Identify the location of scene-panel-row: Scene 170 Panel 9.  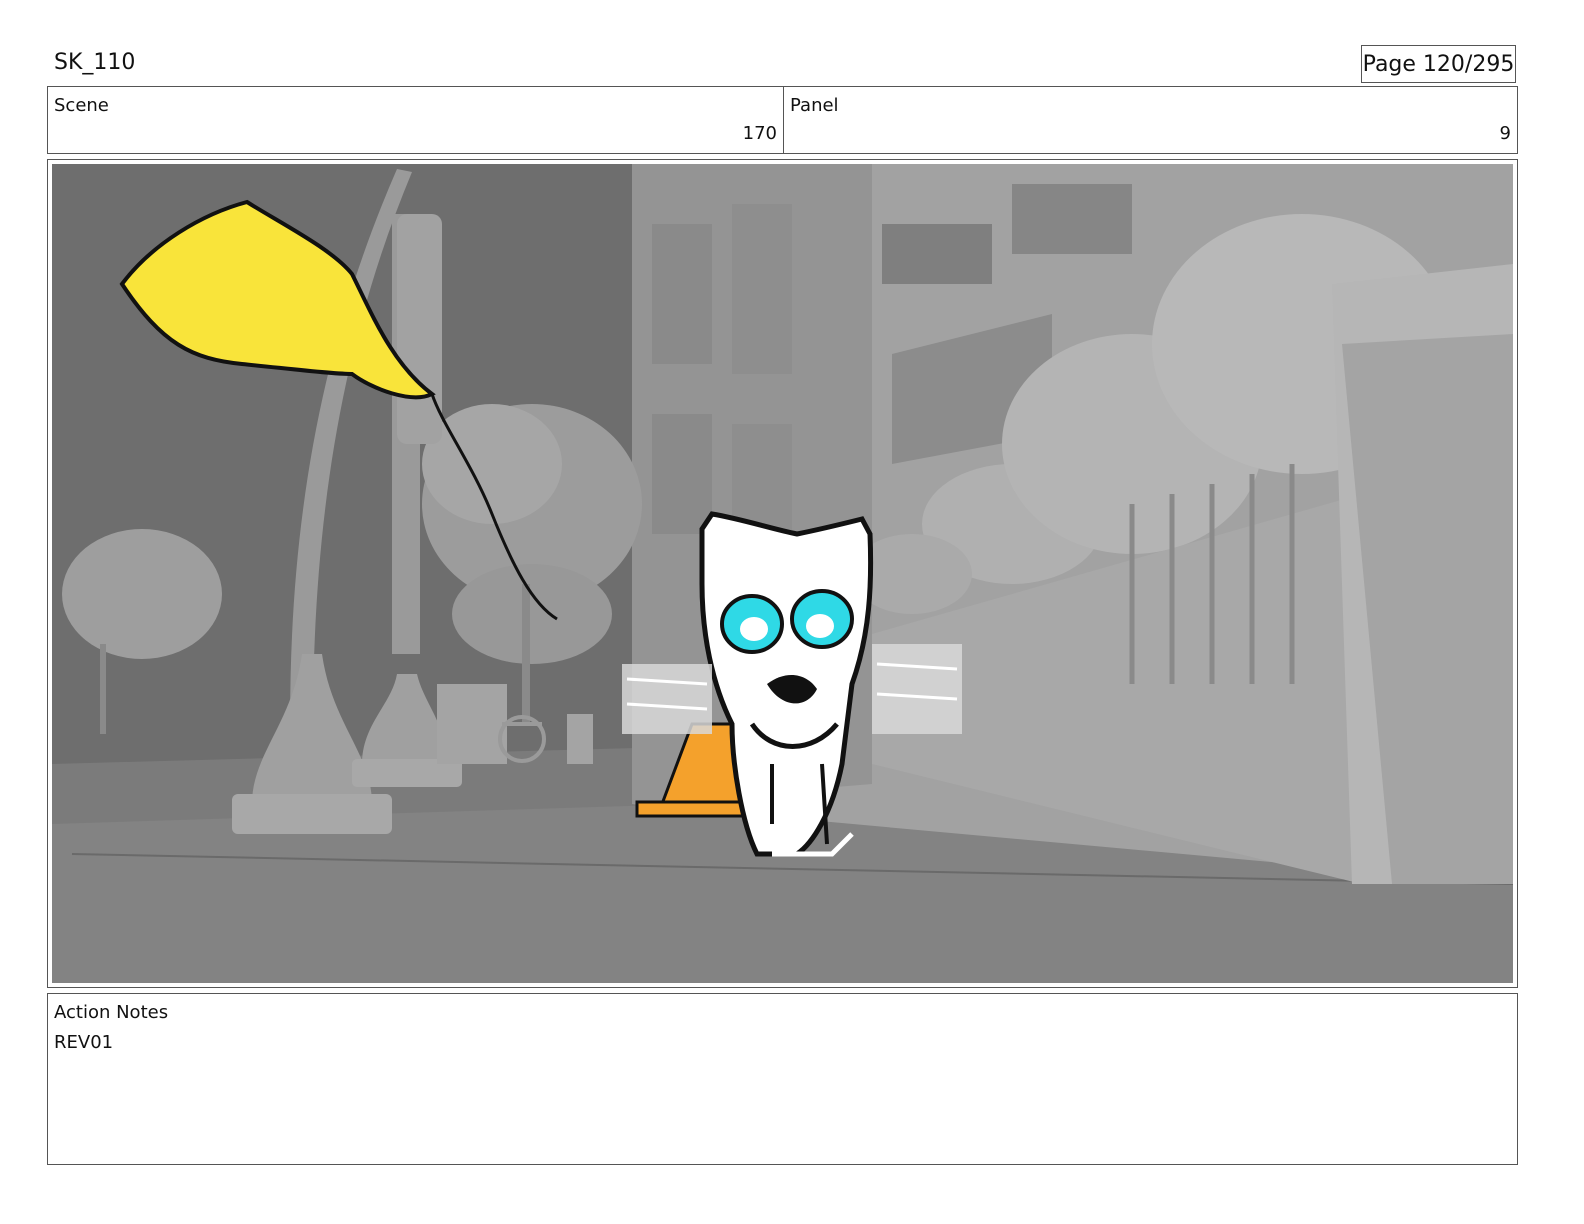
(782, 120).